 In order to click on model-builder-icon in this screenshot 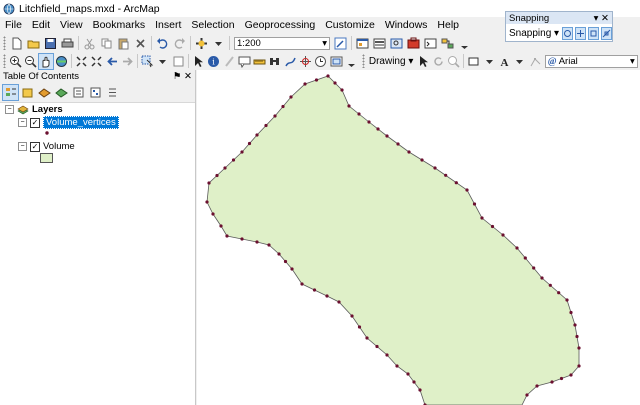, I will do `click(447, 43)`.